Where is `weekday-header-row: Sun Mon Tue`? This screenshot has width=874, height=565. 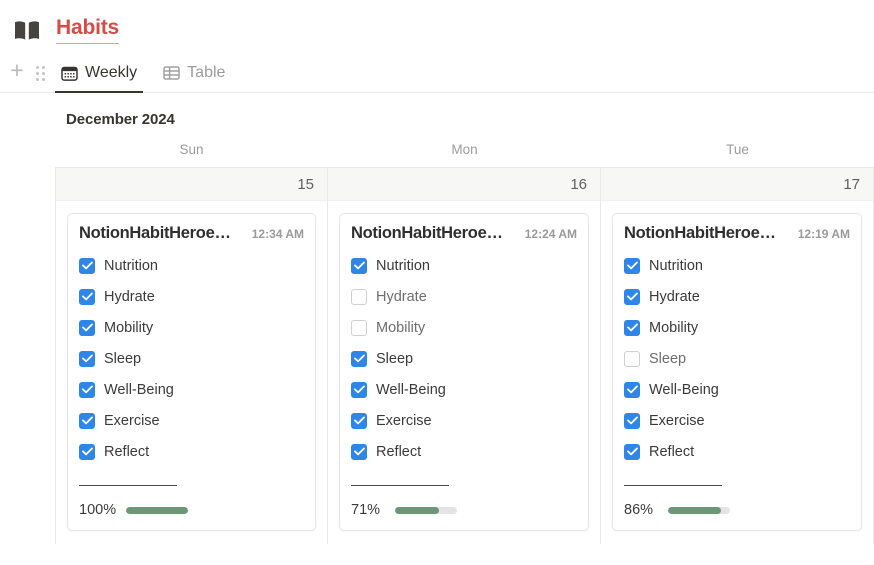 weekday-header-row: Sun Mon Tue is located at coordinates (464, 154).